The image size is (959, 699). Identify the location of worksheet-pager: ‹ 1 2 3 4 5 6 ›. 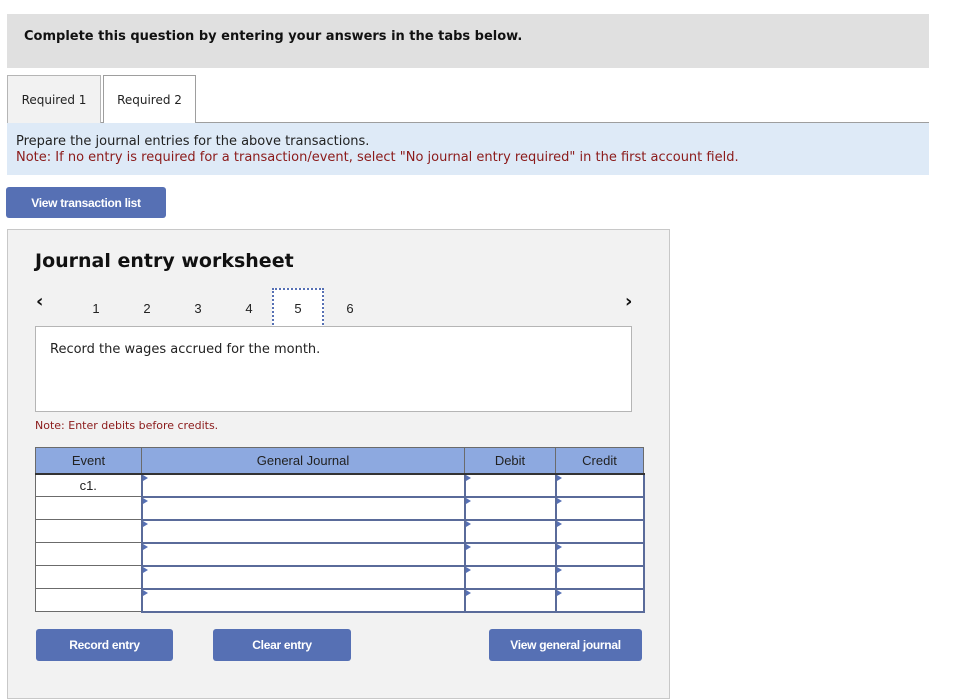
(339, 306).